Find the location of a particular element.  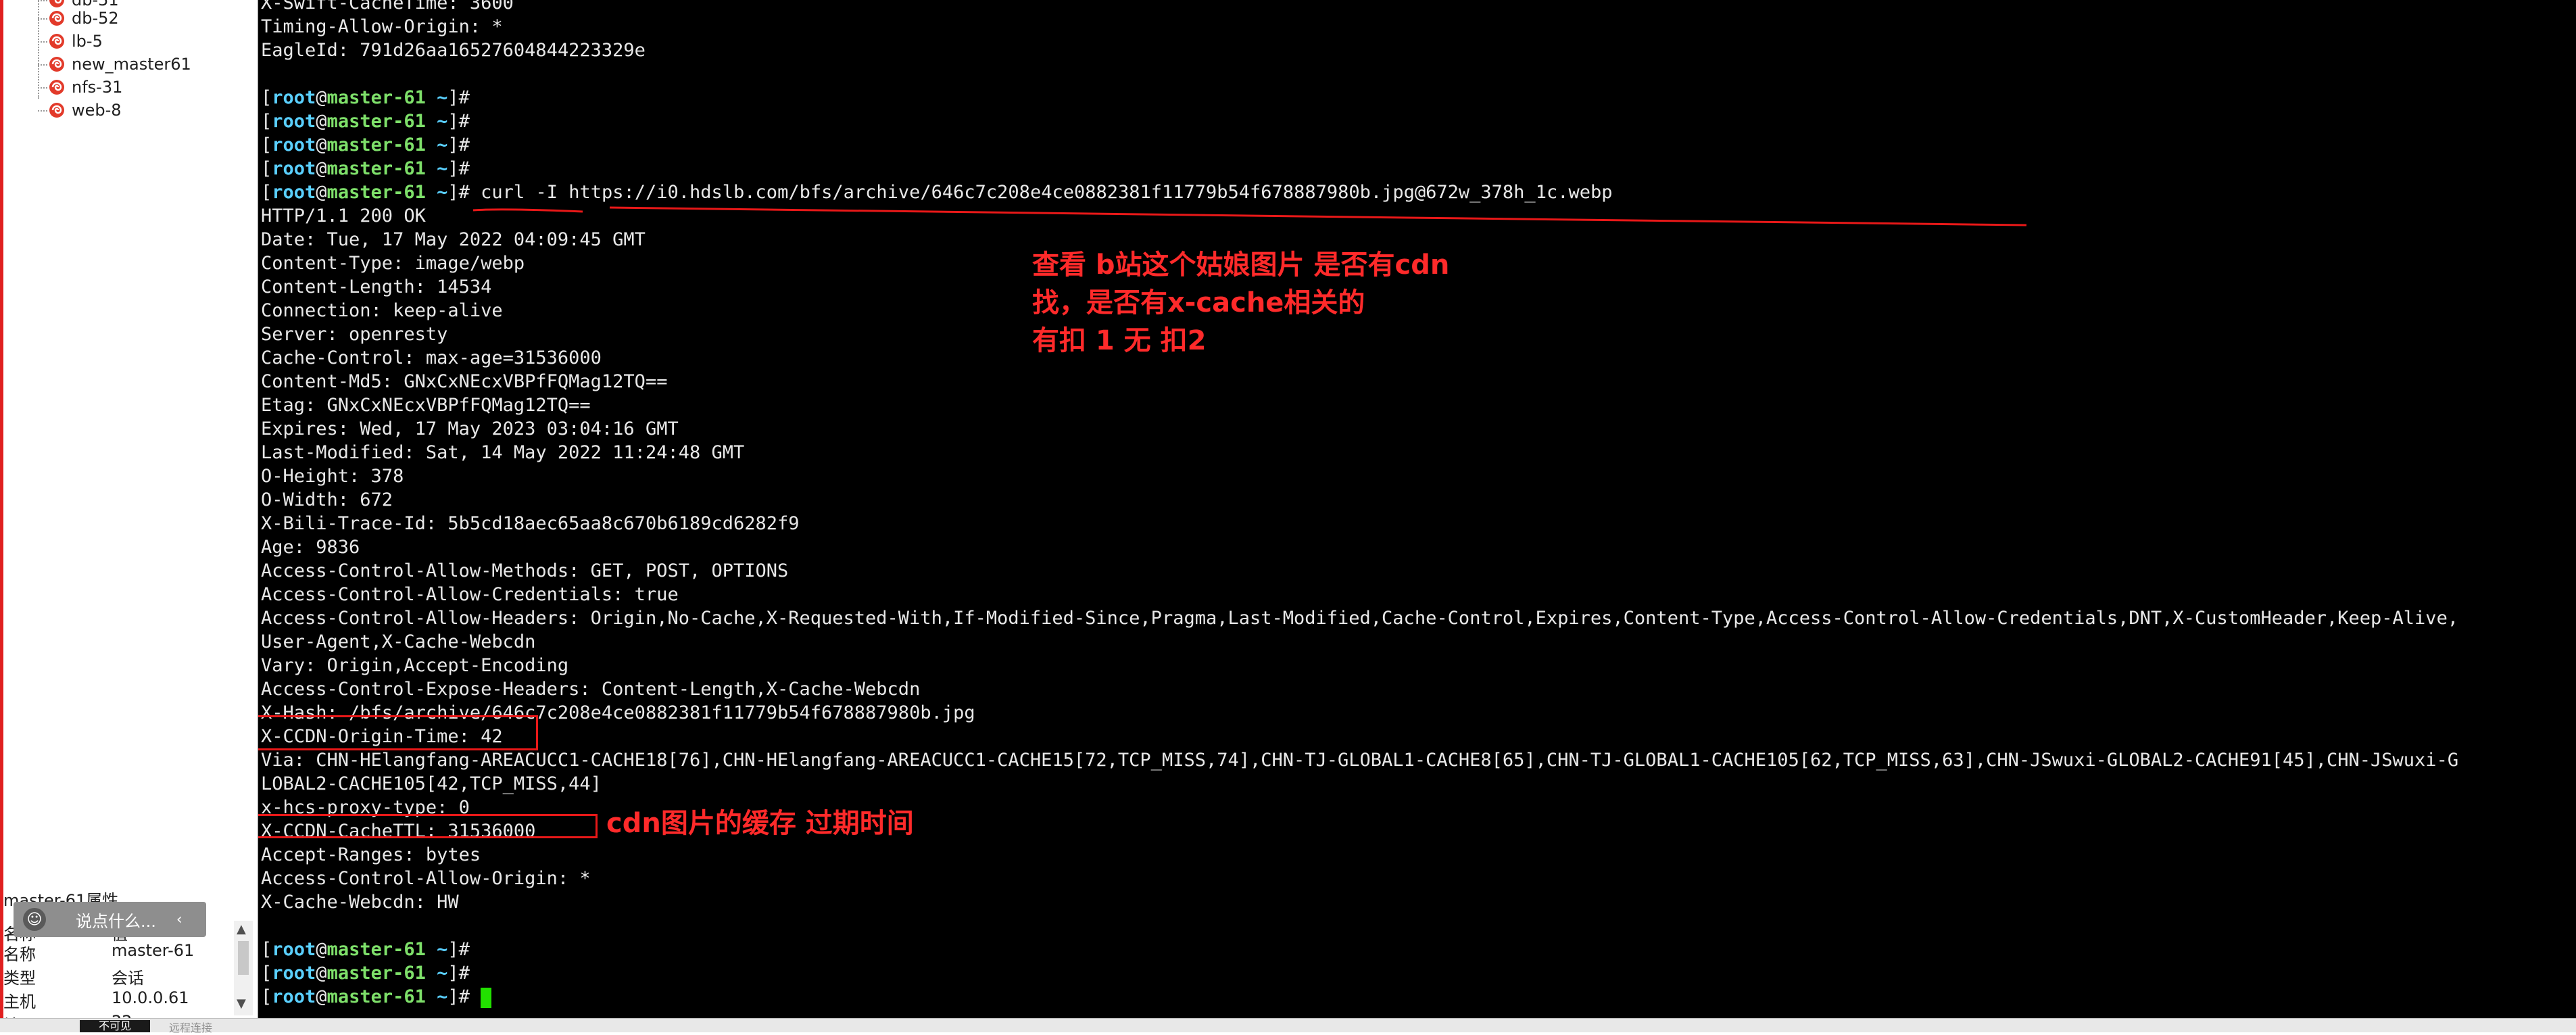

property-value: 10.0.0.61 is located at coordinates (150, 997).